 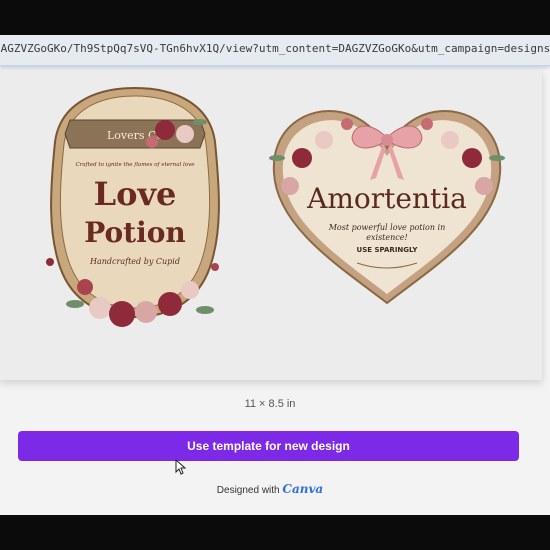 I want to click on amortentia-line1: Most powerful love potion in, so click(x=387, y=227).